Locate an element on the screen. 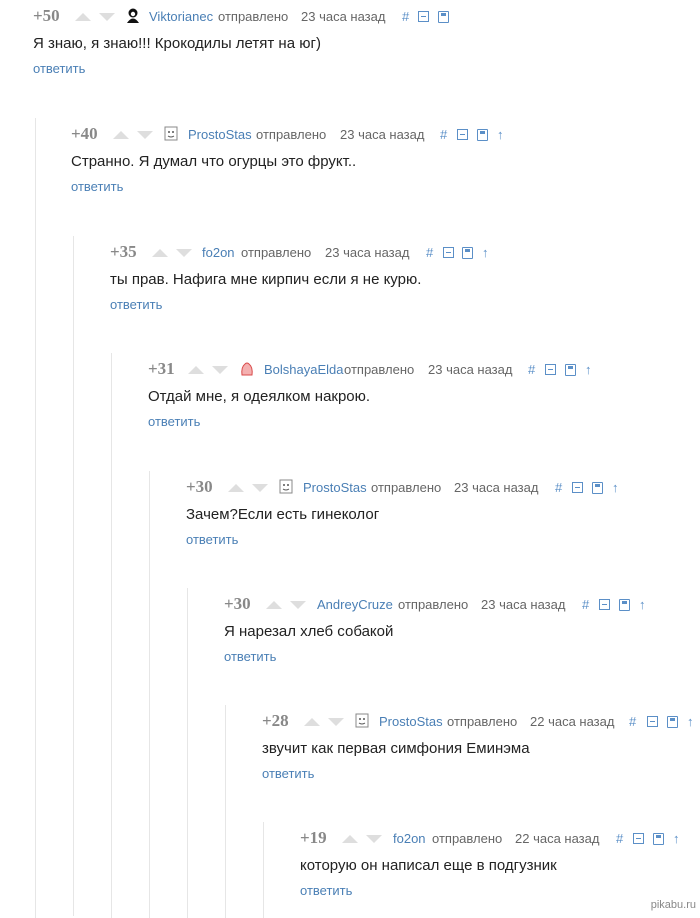 The width and height of the screenshot is (700, 918). comment-author: AndreyCruze is located at coordinates (355, 604).